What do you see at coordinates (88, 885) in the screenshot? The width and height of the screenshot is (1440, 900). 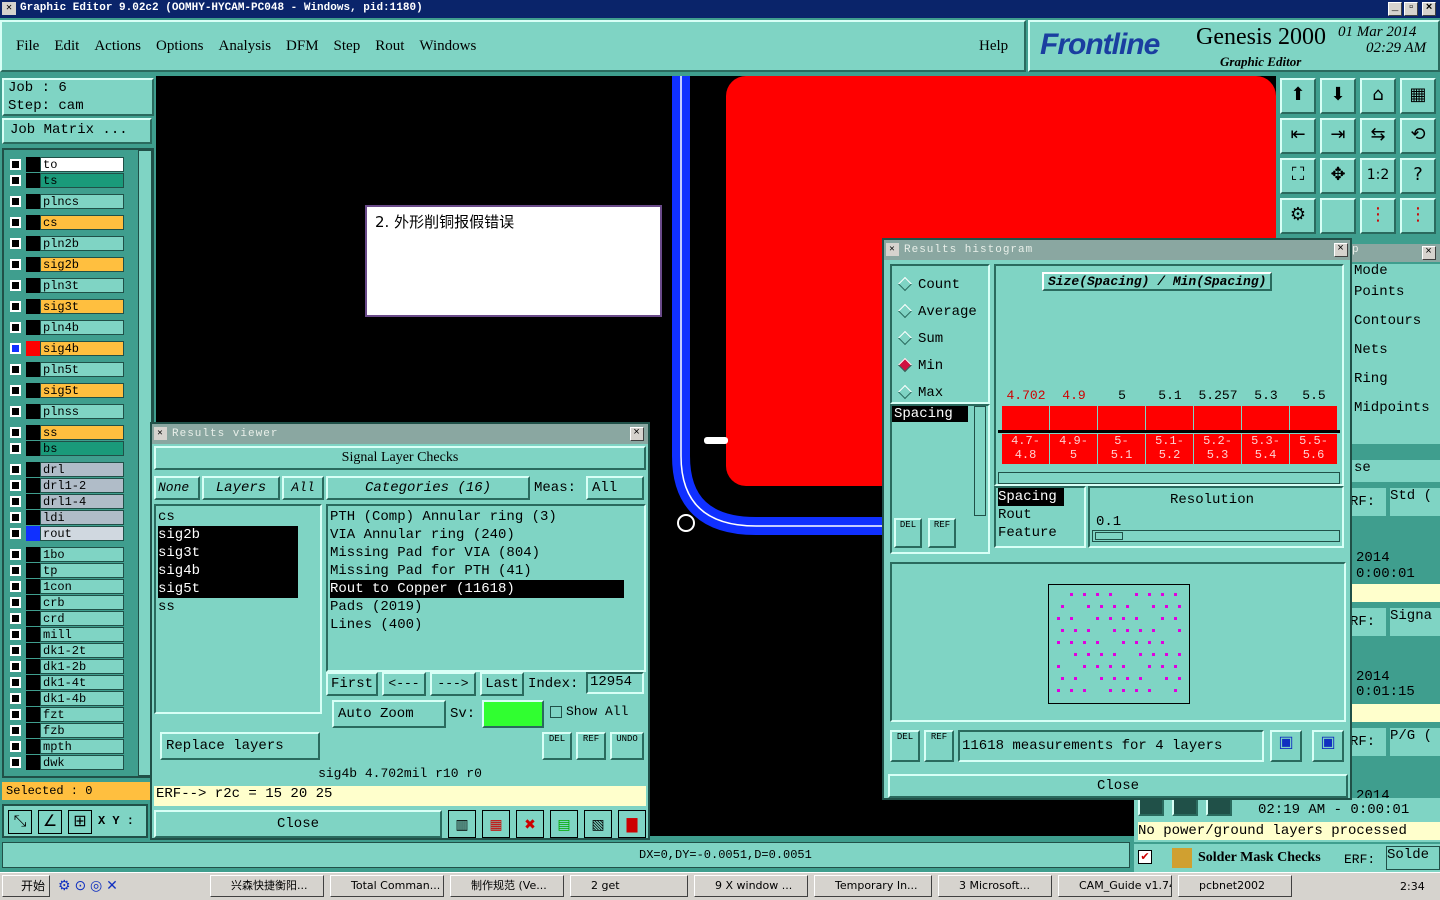 I see `quicklaunch-icons: ⚙ ⊙ ◎ ✕` at bounding box center [88, 885].